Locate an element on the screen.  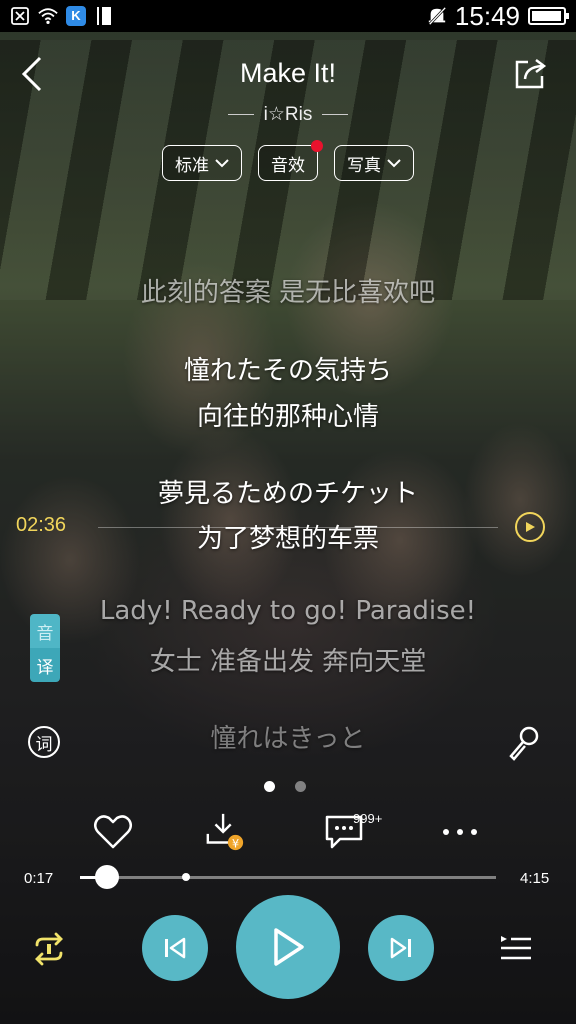
more-dots-icon is located at coordinates (460, 832).